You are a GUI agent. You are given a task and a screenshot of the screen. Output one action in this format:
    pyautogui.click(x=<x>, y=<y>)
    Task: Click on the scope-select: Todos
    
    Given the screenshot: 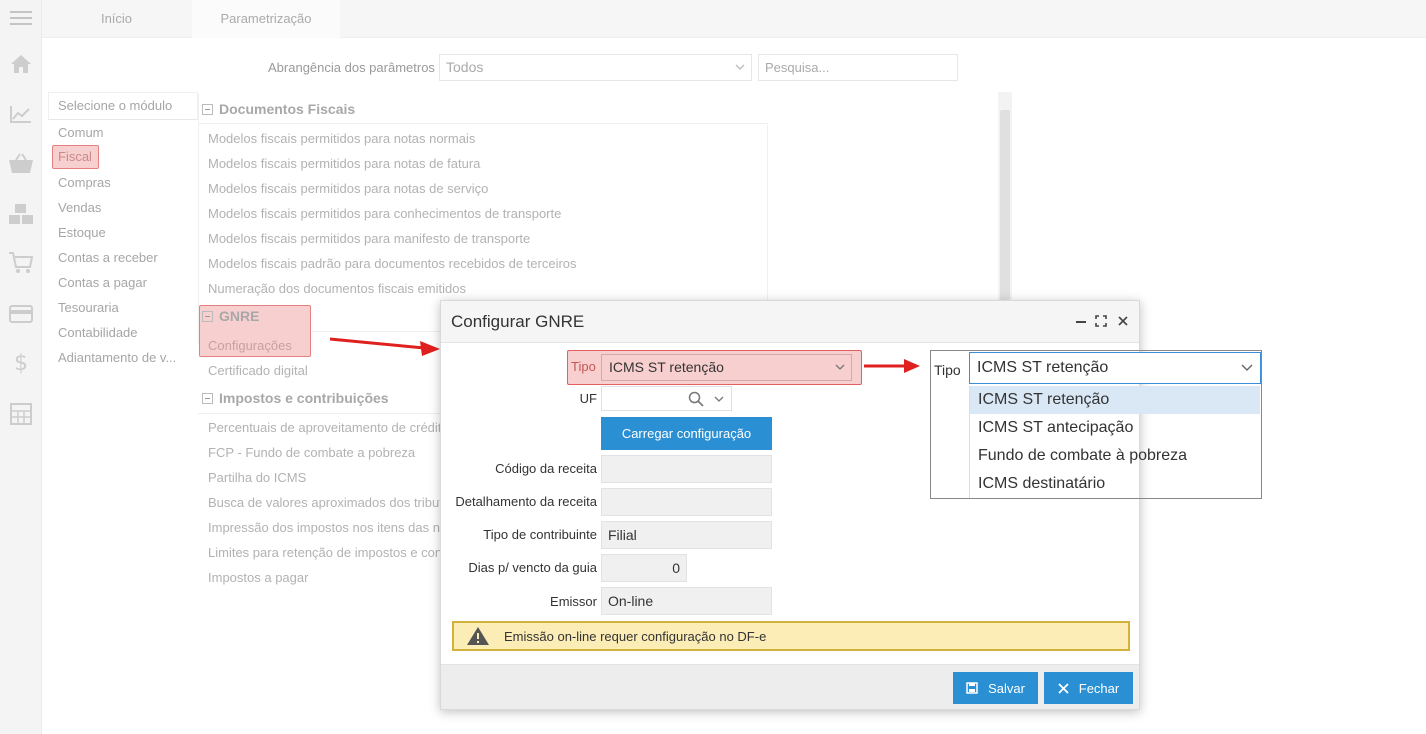 What is the action you would take?
    pyautogui.click(x=595, y=67)
    